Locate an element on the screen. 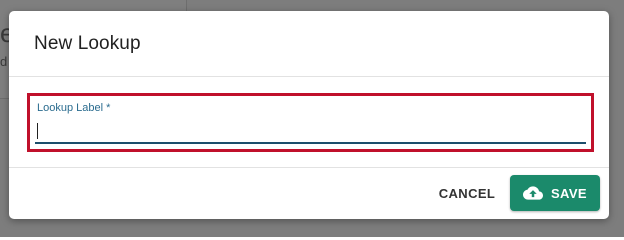  save-button: SAVE is located at coordinates (555, 193).